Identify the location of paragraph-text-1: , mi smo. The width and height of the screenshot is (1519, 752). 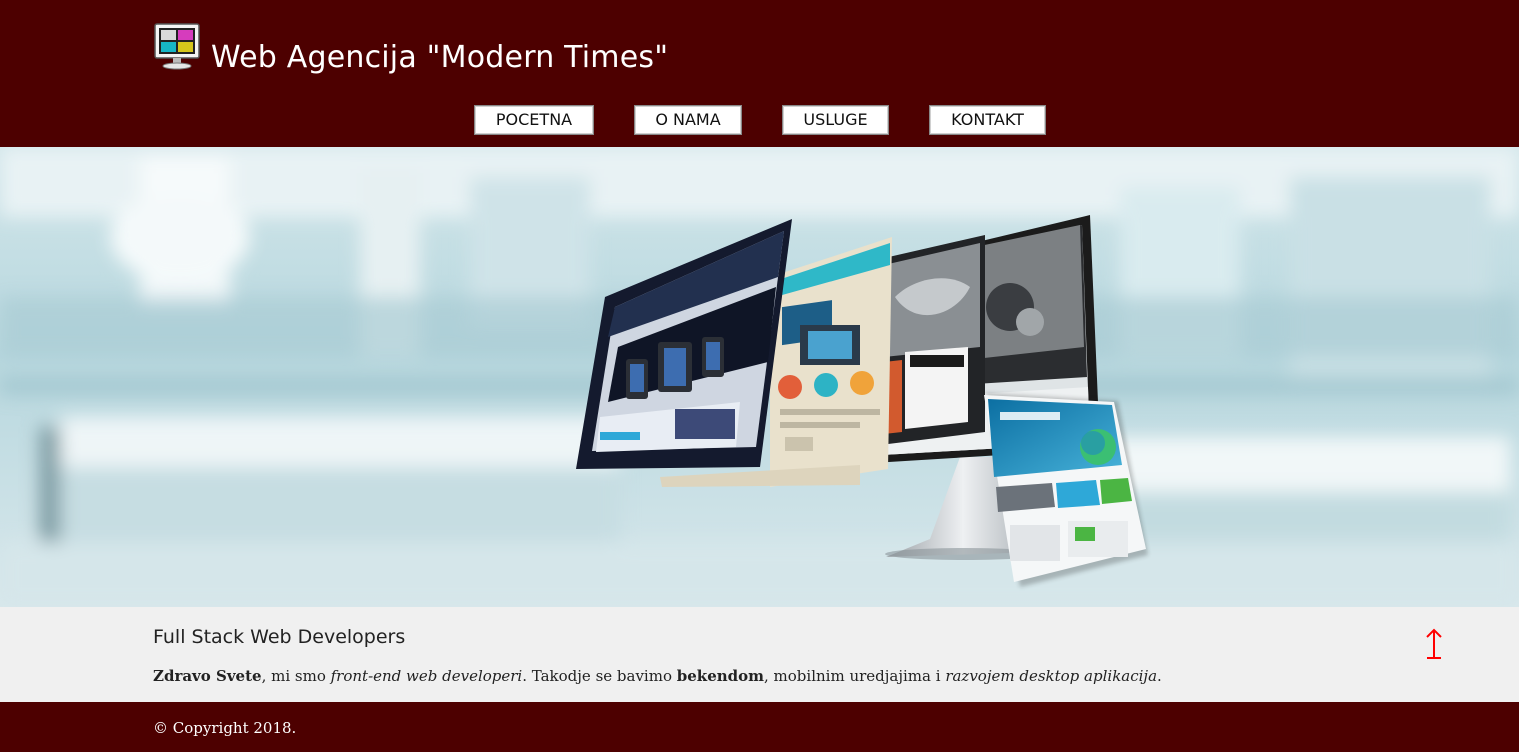
(296, 676).